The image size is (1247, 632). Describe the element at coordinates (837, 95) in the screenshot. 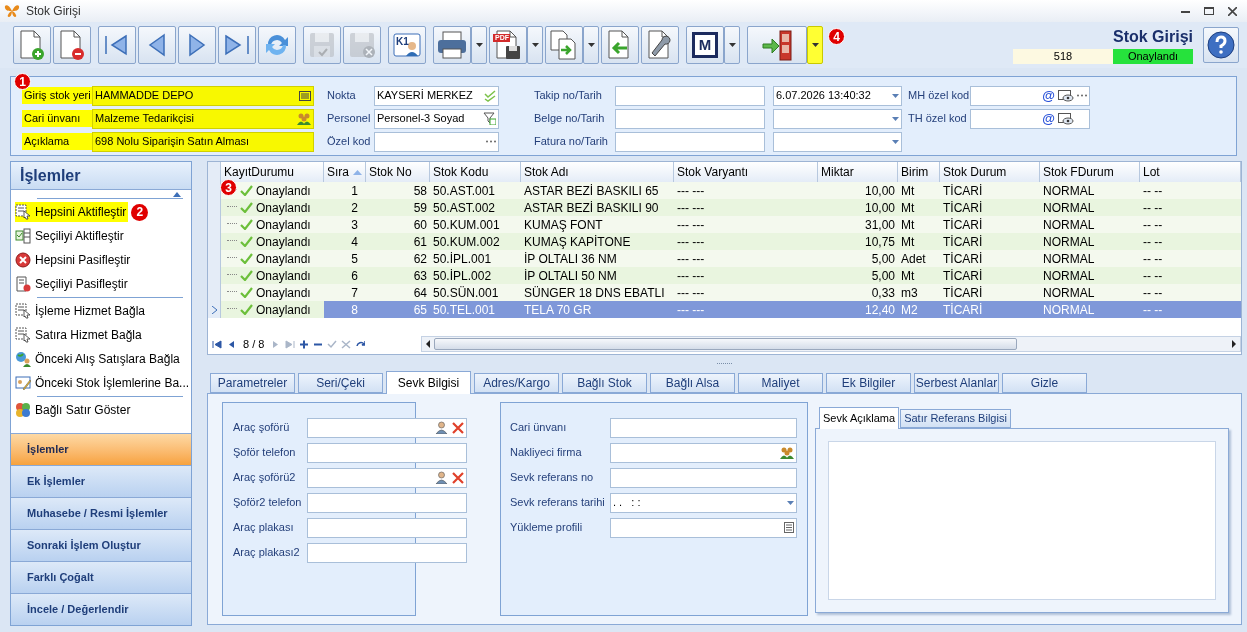

I see `input-field: 6.07.2026 13:40:32` at that location.